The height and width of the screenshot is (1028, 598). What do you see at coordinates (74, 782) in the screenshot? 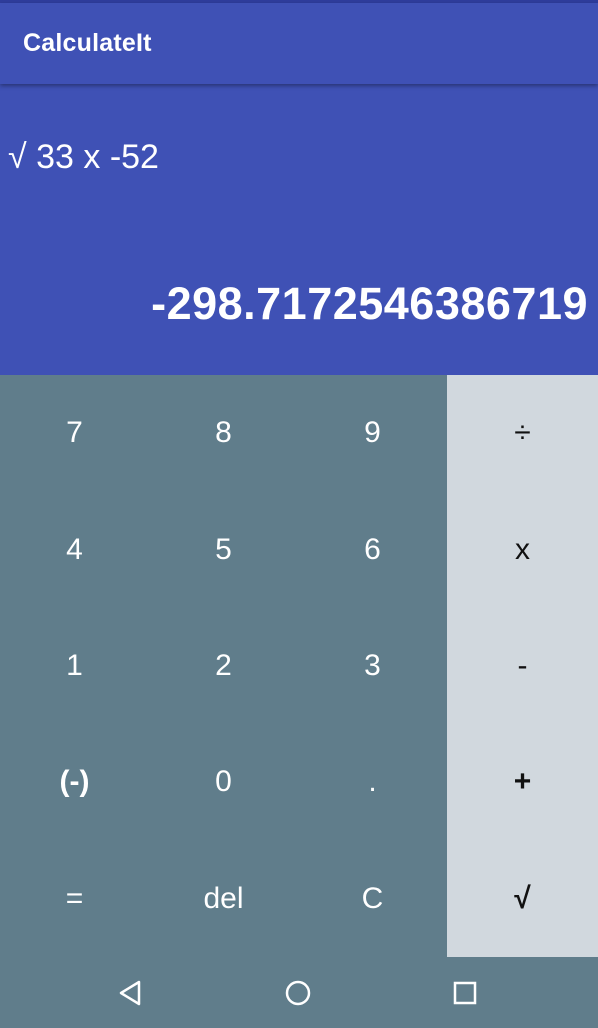
I see `negate-button: (-)` at bounding box center [74, 782].